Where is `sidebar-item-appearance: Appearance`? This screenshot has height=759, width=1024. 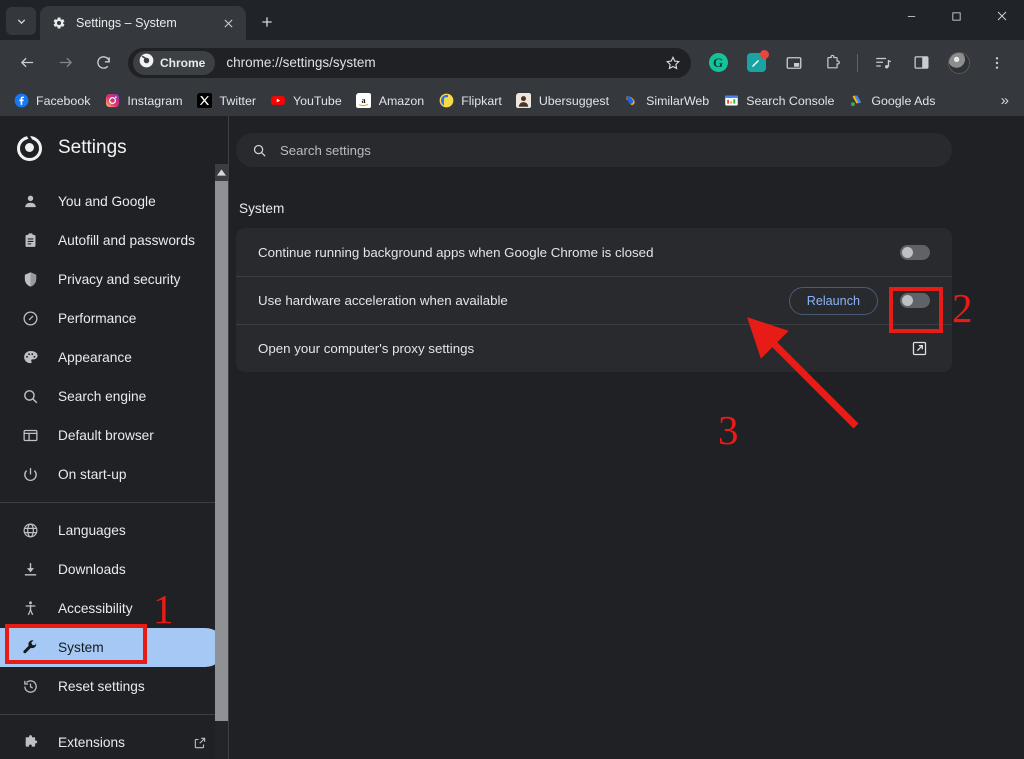 sidebar-item-appearance: Appearance is located at coordinates (112, 357).